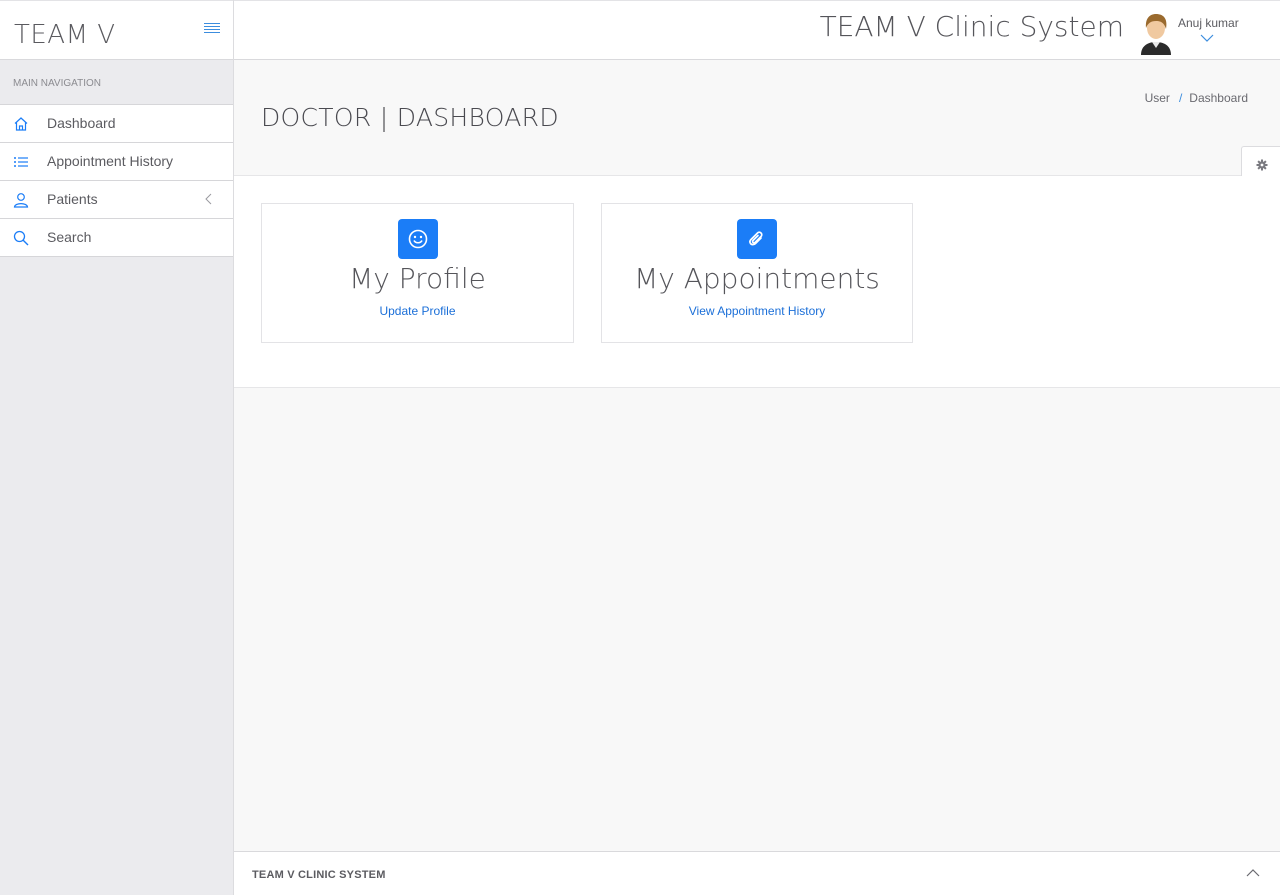  What do you see at coordinates (1156, 33) in the screenshot?
I see `avatar` at bounding box center [1156, 33].